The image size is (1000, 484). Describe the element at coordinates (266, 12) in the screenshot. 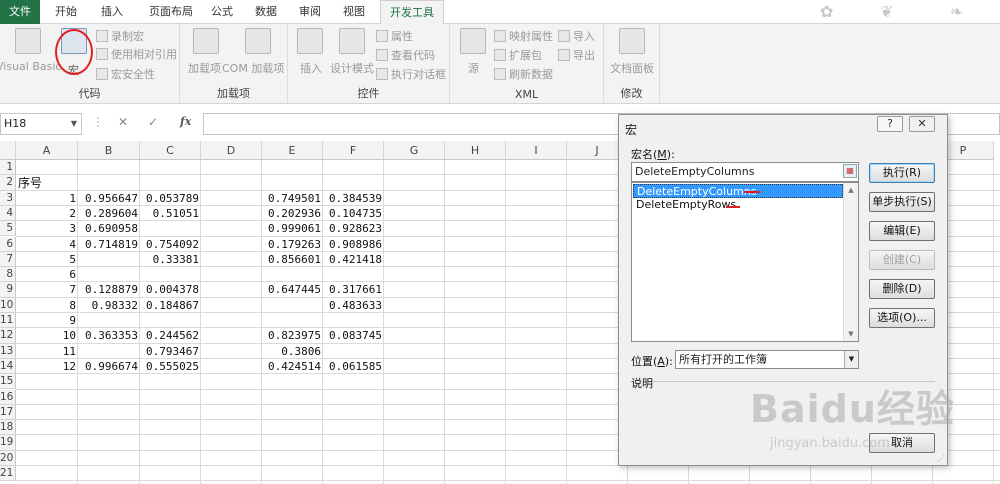

I see `tab-data: 数据` at that location.